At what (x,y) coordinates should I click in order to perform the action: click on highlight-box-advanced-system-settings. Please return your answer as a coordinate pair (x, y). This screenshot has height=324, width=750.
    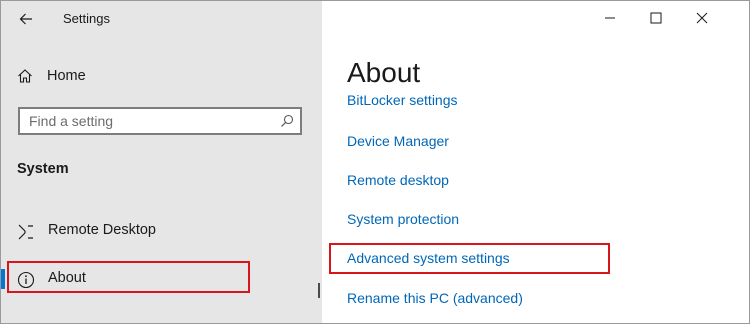
    Looking at the image, I should click on (469, 258).